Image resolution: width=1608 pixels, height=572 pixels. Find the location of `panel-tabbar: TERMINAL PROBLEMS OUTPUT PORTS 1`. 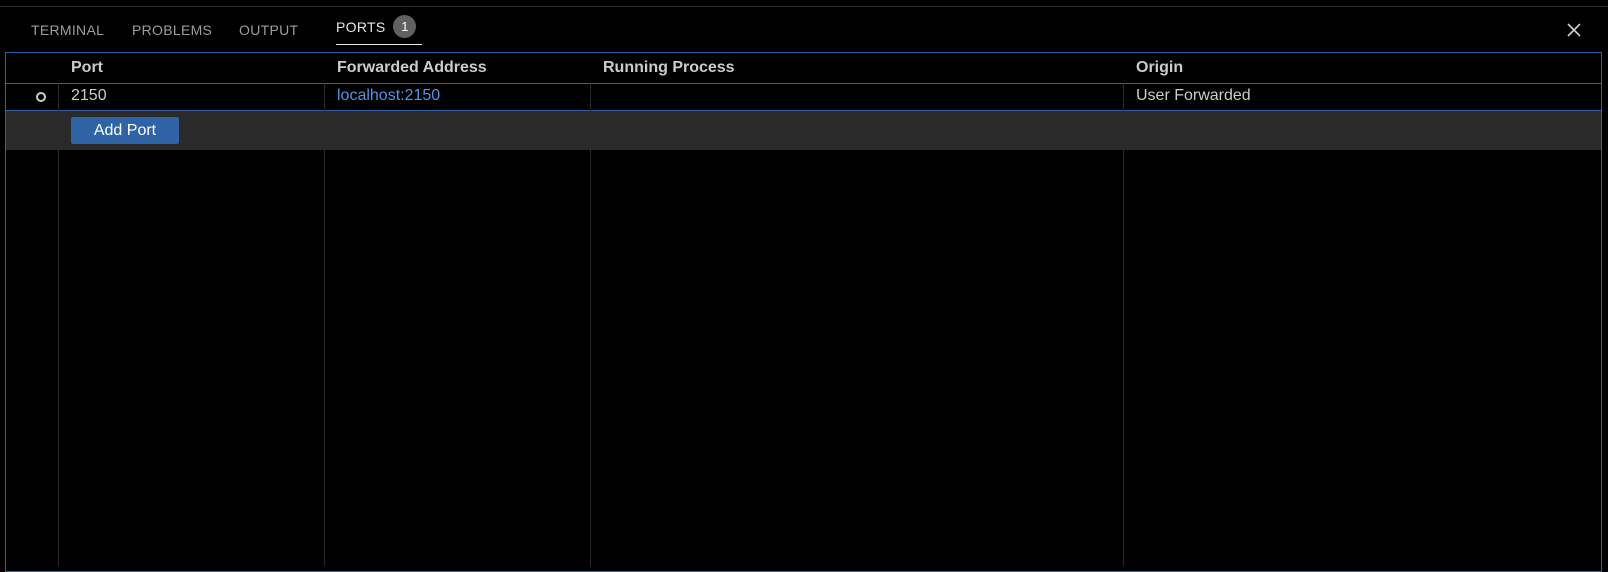

panel-tabbar: TERMINAL PROBLEMS OUTPUT PORTS 1 is located at coordinates (804, 29).